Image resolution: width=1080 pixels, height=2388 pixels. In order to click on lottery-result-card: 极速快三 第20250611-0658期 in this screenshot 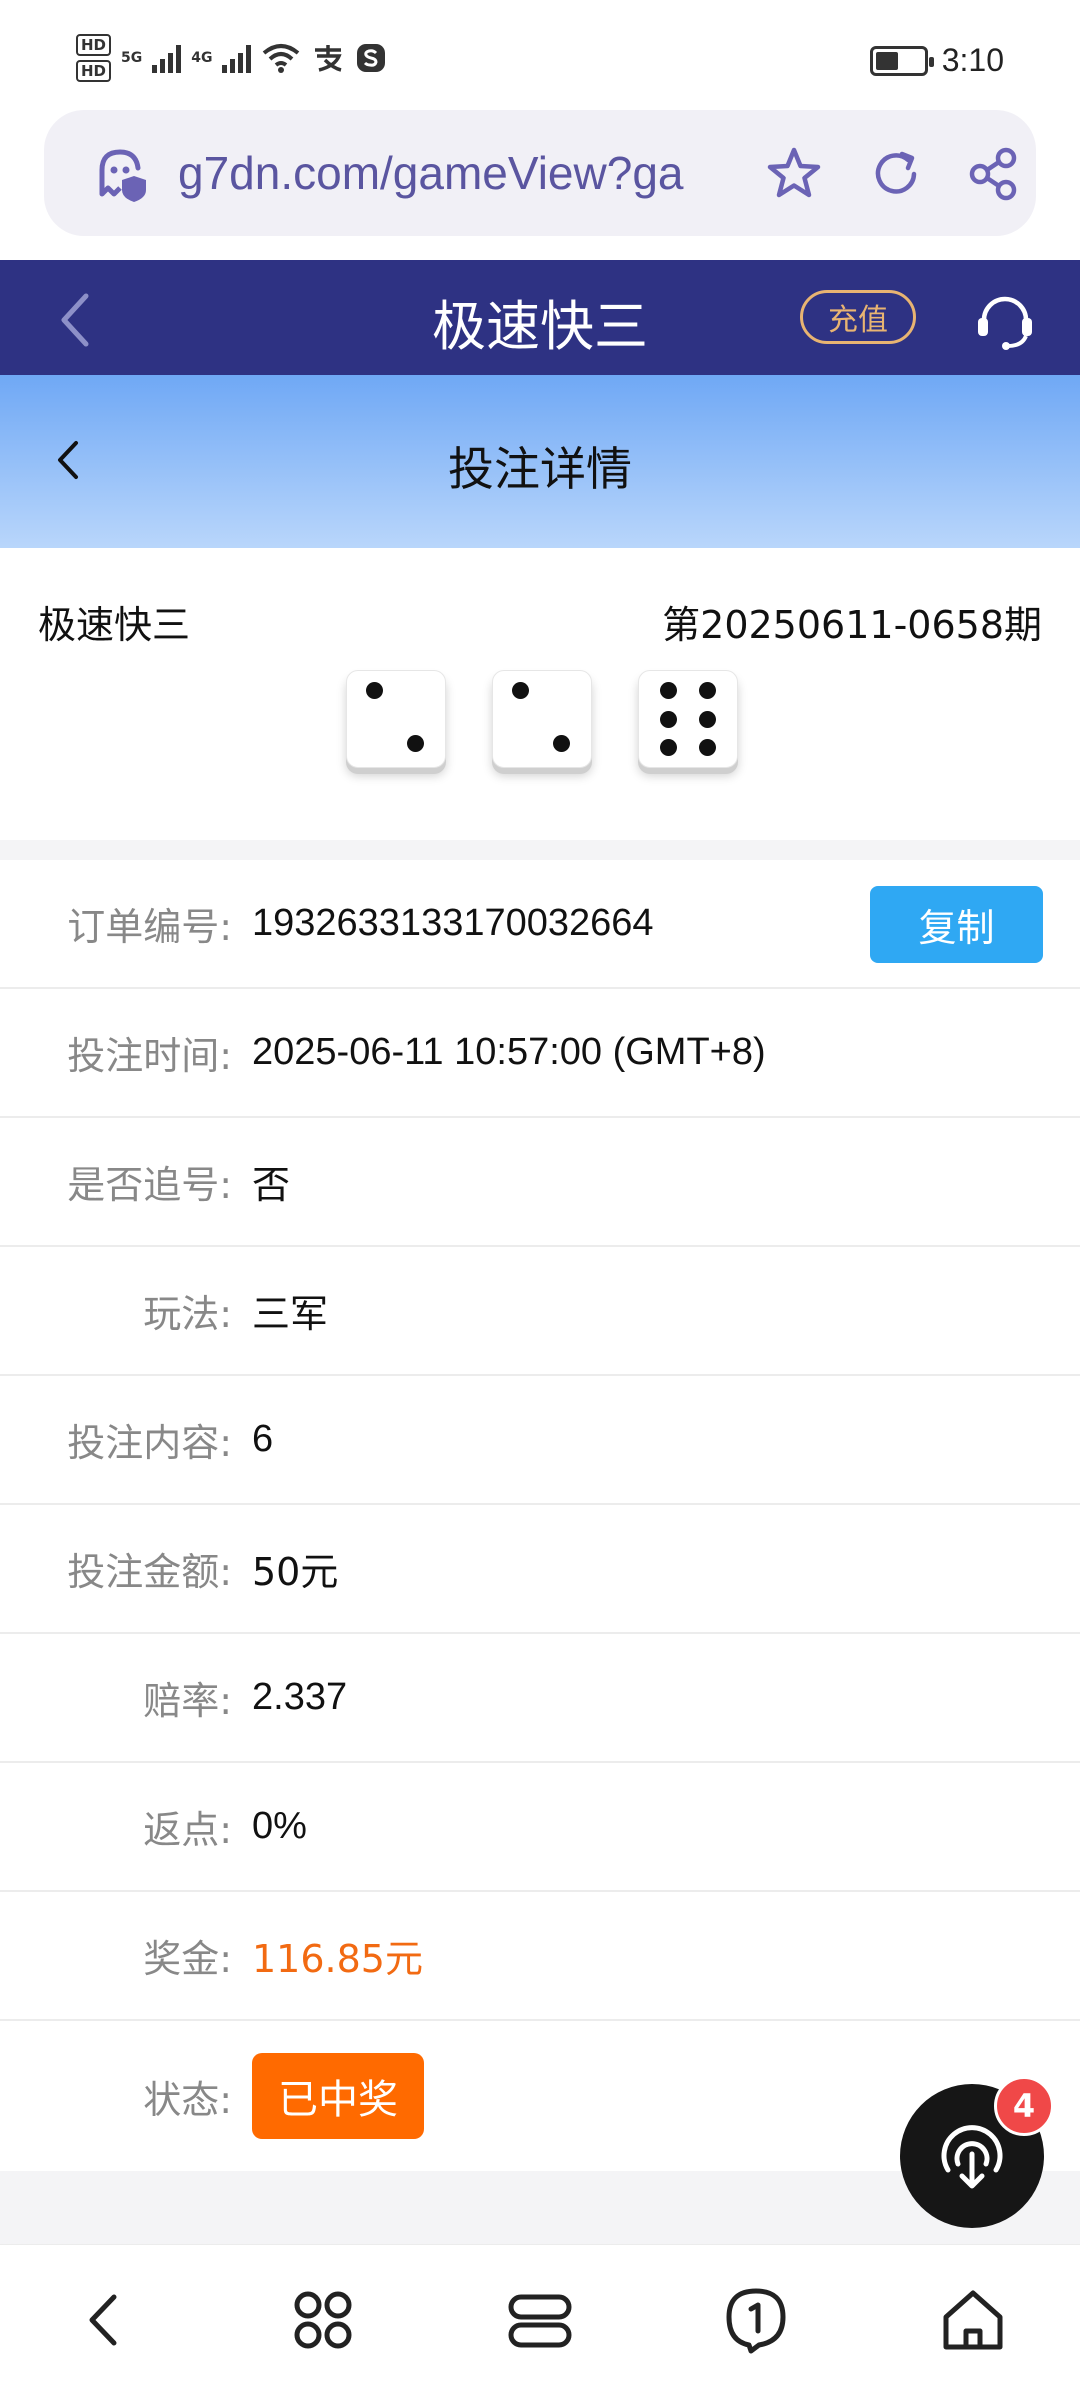, I will do `click(540, 694)`.